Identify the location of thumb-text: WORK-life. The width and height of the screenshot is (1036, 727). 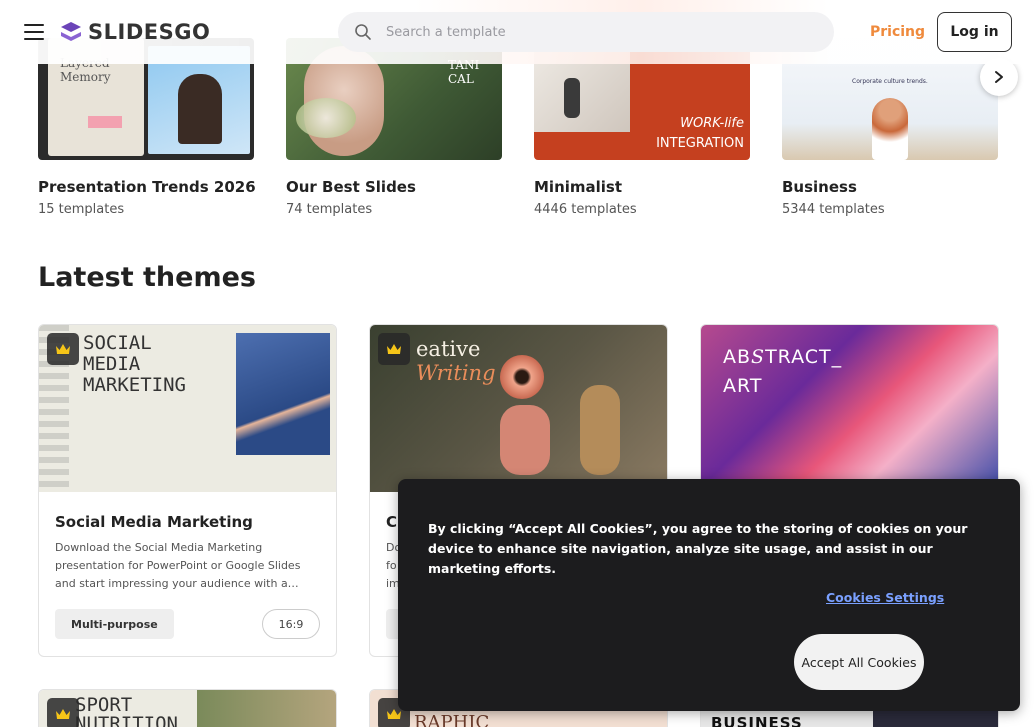
(712, 123).